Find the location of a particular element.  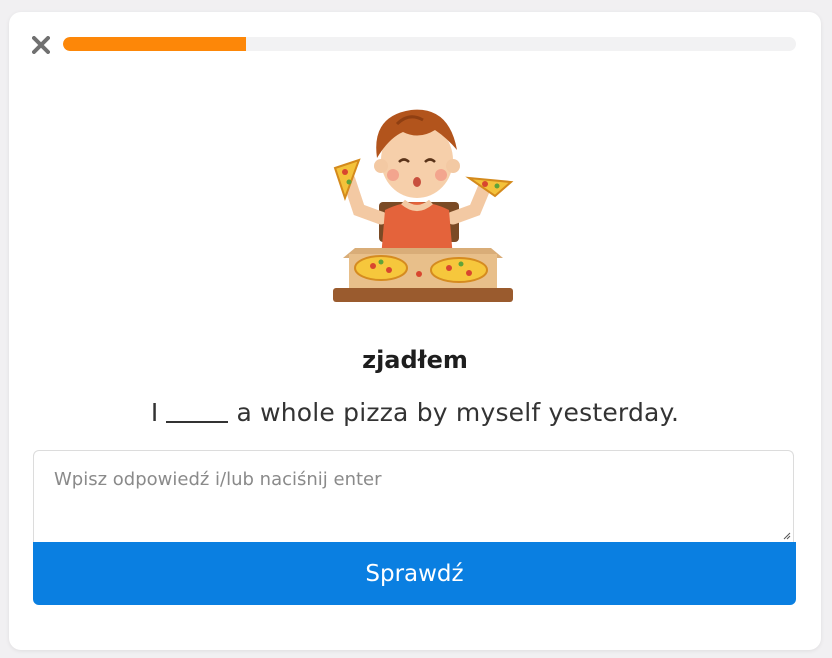

boy-eating-pizza-illustration is located at coordinates (423, 205).